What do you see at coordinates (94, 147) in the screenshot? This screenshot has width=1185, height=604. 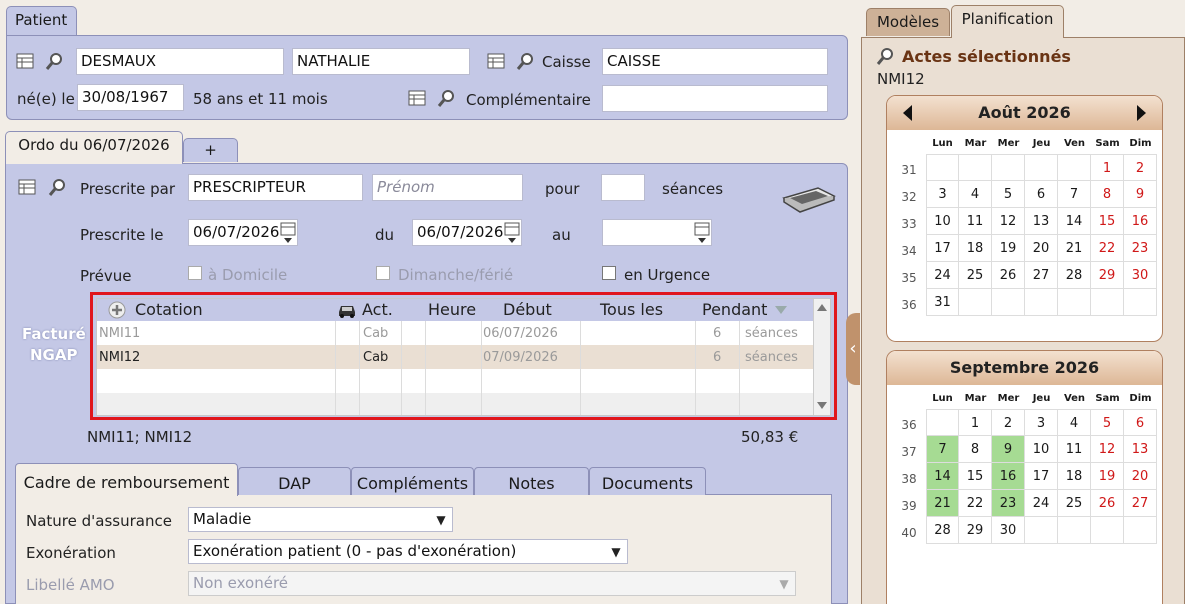 I see `tab-ordo: Ordo du 06/07/2026` at bounding box center [94, 147].